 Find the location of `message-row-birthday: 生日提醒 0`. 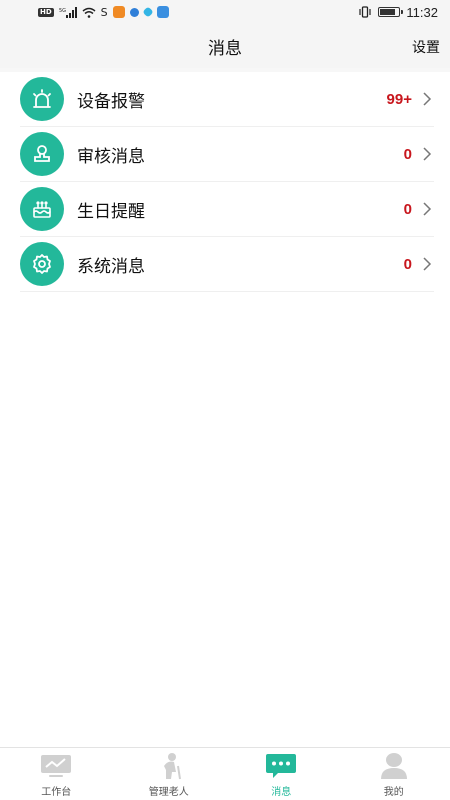

message-row-birthday: 生日提醒 0 is located at coordinates (227, 209).